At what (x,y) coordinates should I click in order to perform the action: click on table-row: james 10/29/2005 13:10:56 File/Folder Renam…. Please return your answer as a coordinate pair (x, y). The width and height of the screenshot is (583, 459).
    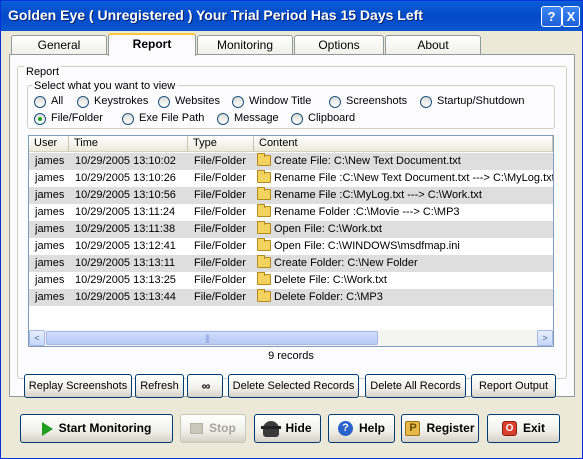
    Looking at the image, I should click on (291, 195).